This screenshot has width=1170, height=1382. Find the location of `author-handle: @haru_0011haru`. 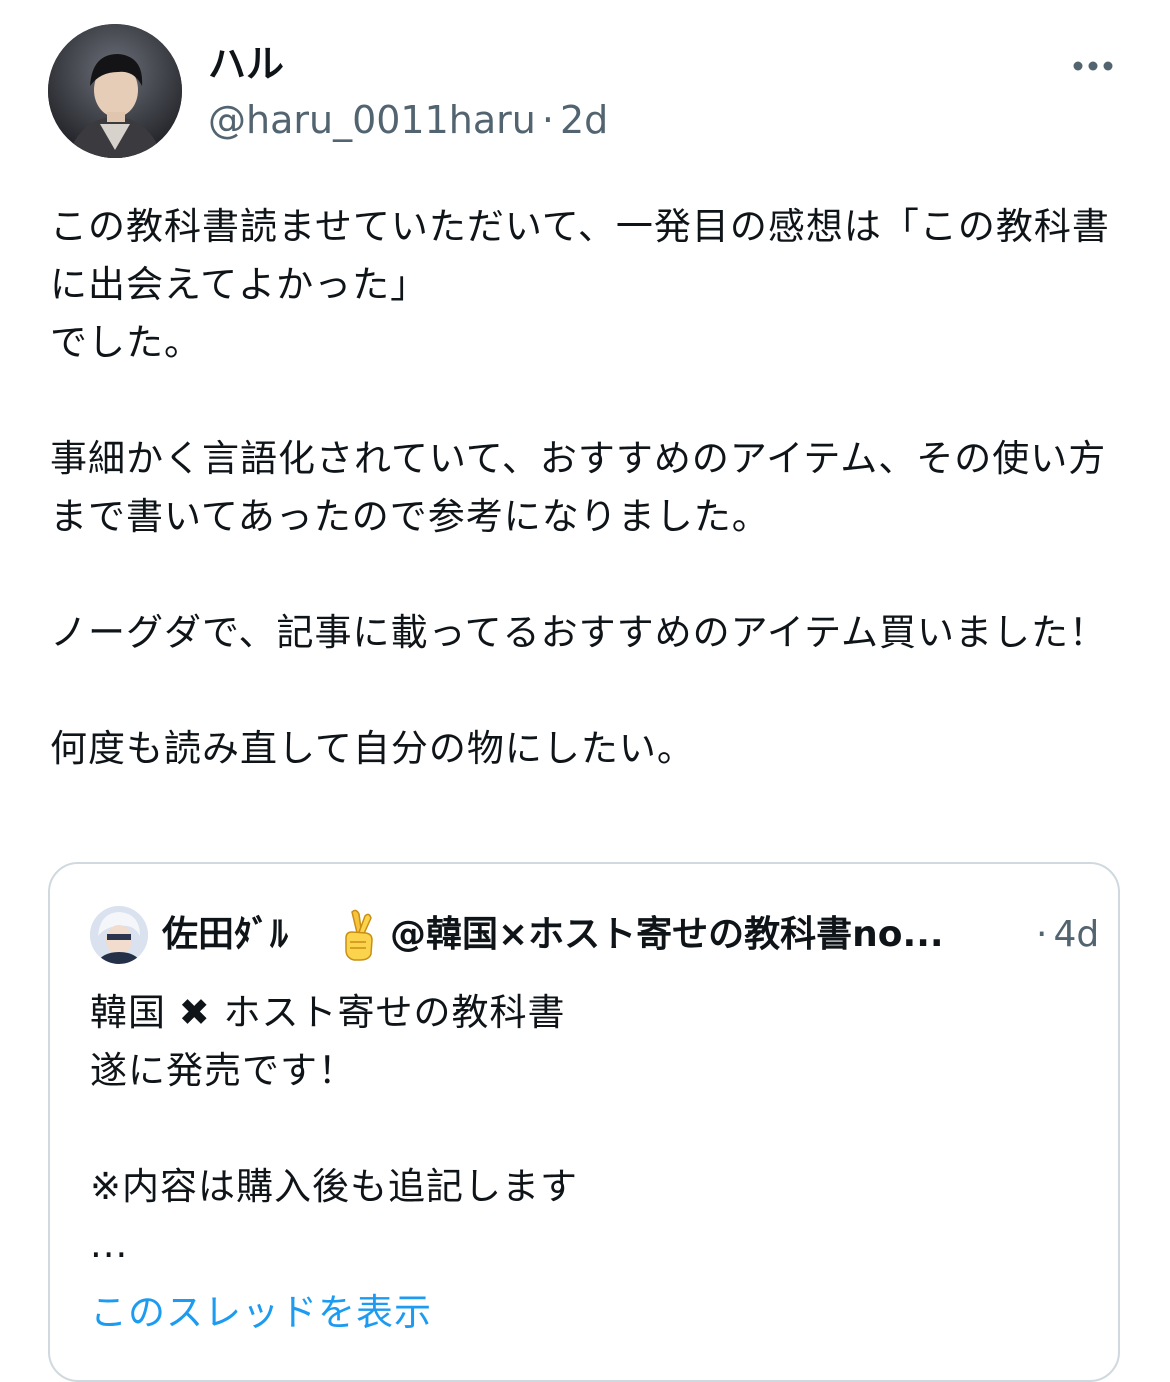

author-handle: @haru_0011haru is located at coordinates (372, 120).